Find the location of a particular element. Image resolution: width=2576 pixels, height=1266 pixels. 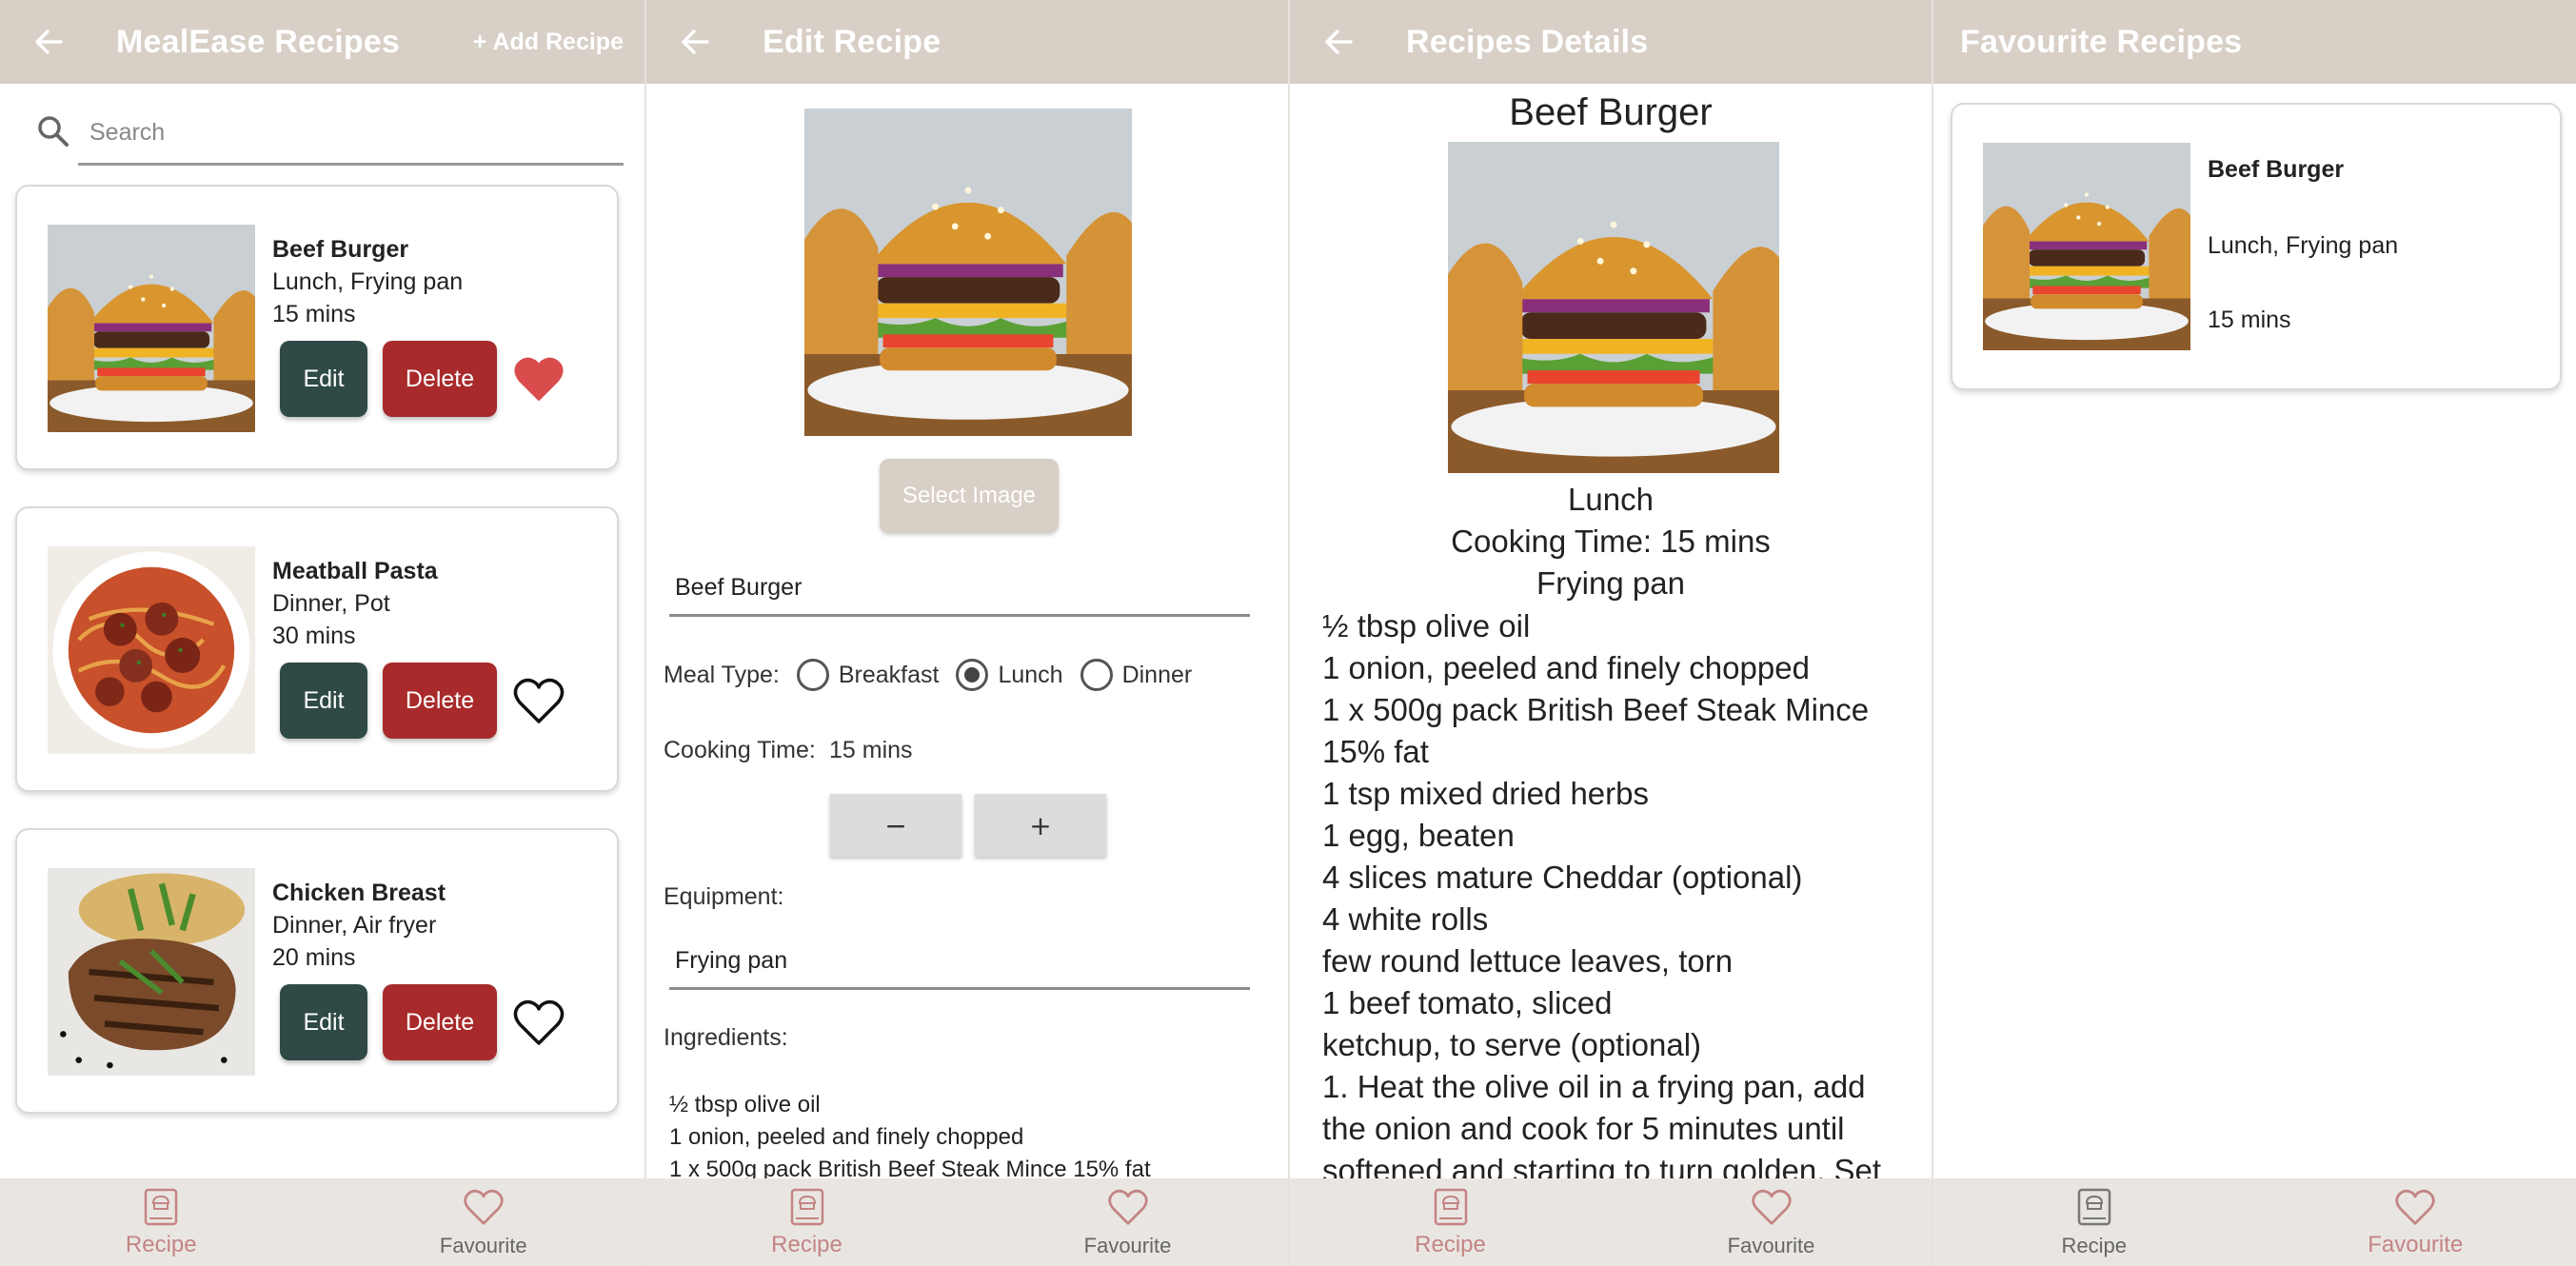

content-line: 4 white rolls is located at coordinates (1406, 919).